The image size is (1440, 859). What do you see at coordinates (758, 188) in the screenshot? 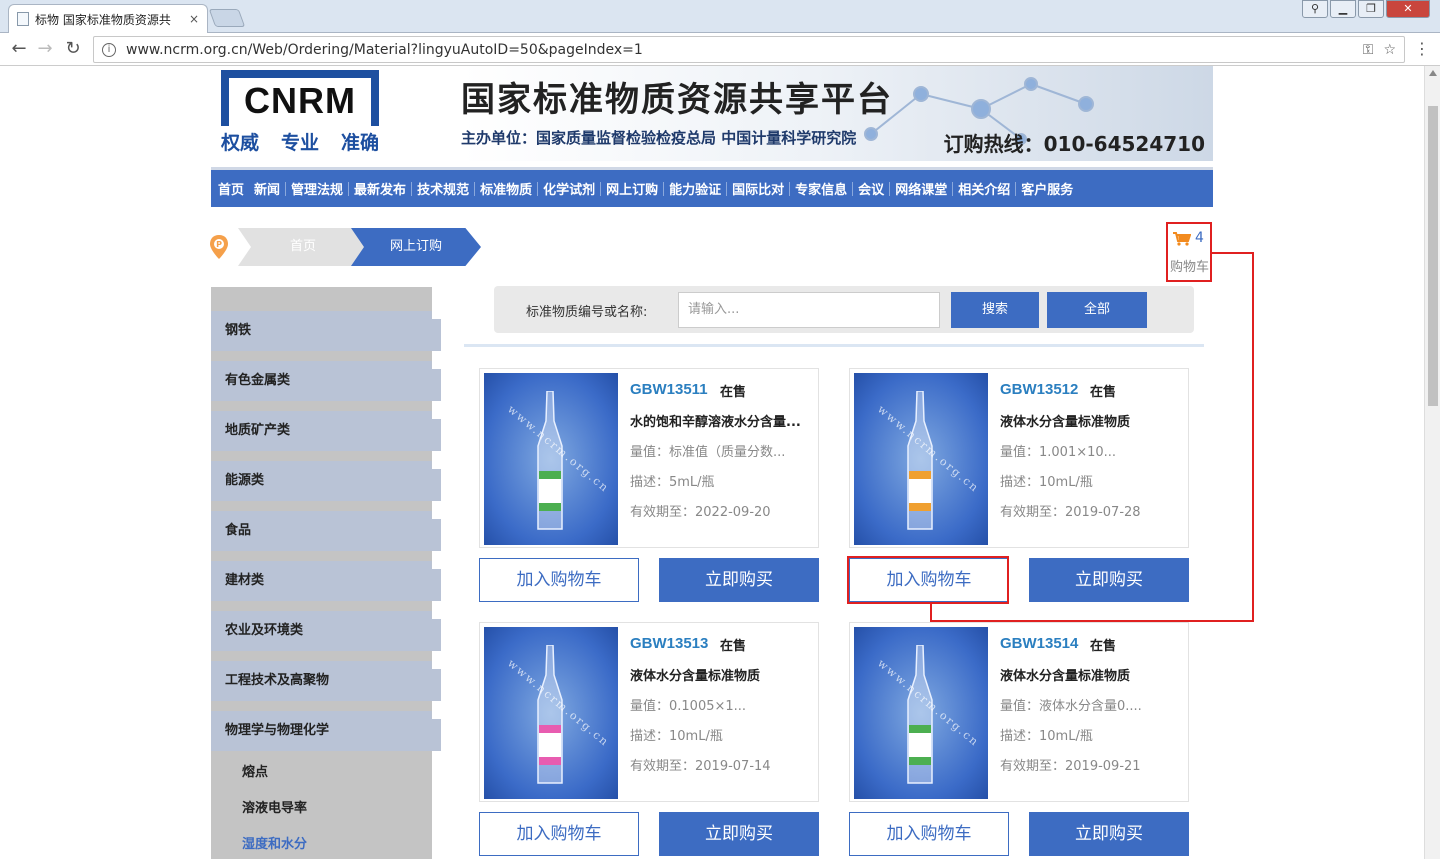
I see `nav-intl-comparison: 国际比对` at bounding box center [758, 188].